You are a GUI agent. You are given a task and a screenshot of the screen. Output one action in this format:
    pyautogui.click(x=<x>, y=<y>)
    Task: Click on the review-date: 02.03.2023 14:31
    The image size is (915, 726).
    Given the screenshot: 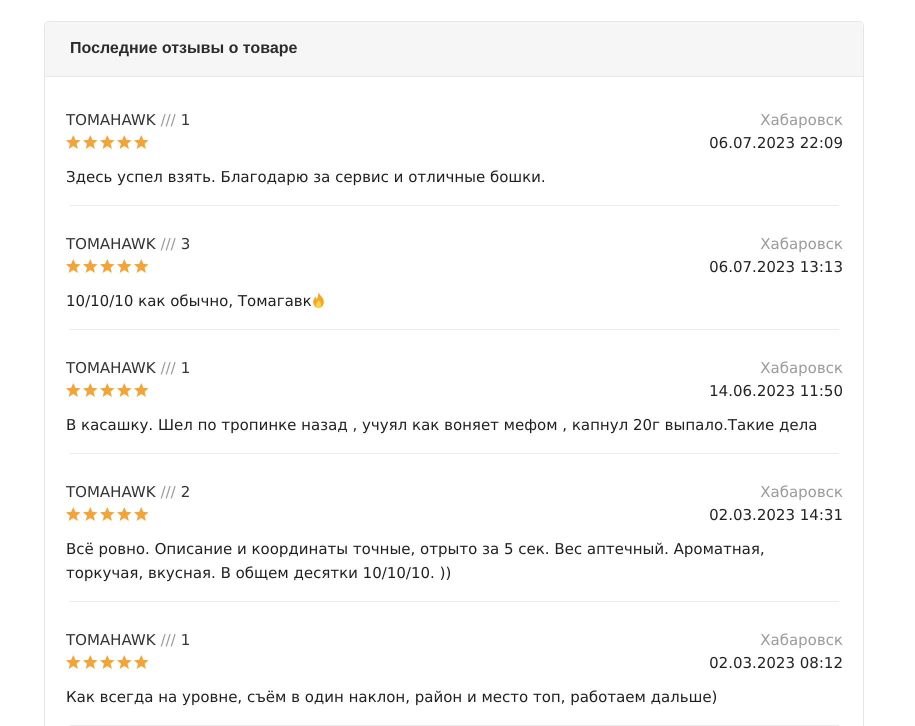 What is the action you would take?
    pyautogui.click(x=776, y=515)
    